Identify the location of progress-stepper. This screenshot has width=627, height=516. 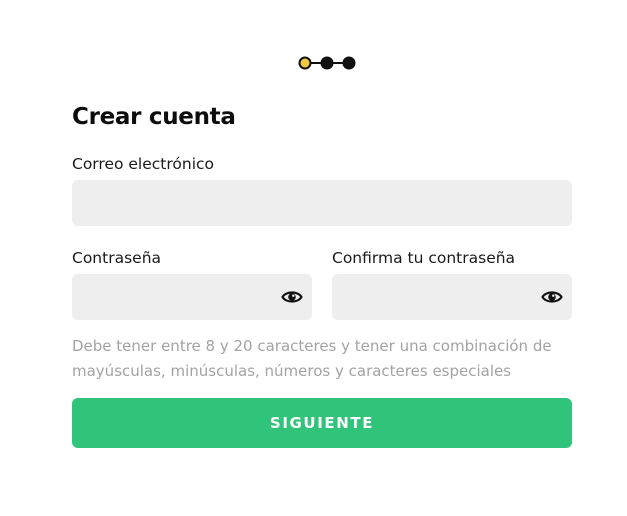
(327, 63).